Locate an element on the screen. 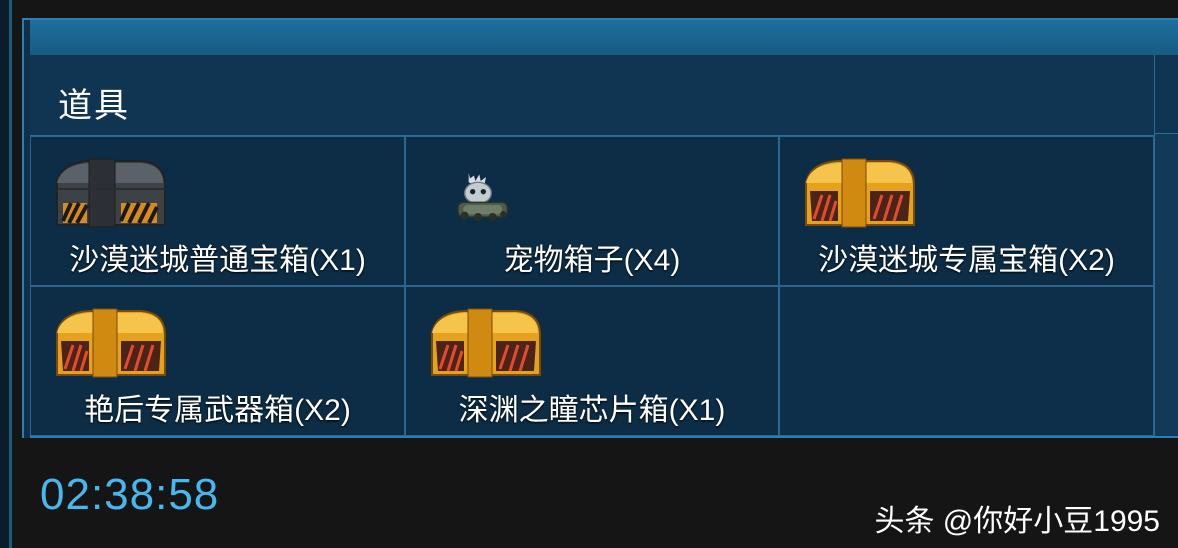 The image size is (1178, 548). section-title: 道具 is located at coordinates (94, 106).